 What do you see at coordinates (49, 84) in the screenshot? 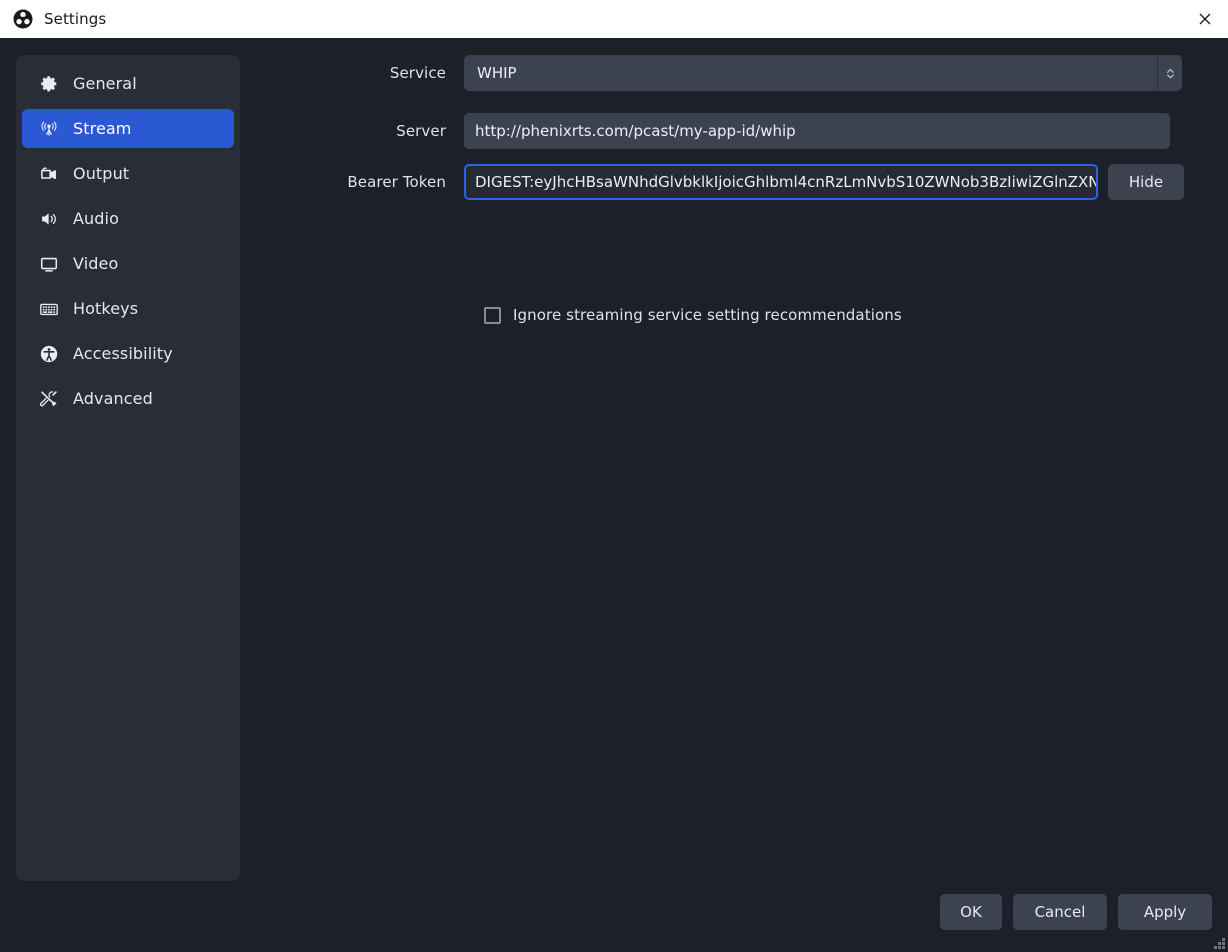
I see `gear-icon` at bounding box center [49, 84].